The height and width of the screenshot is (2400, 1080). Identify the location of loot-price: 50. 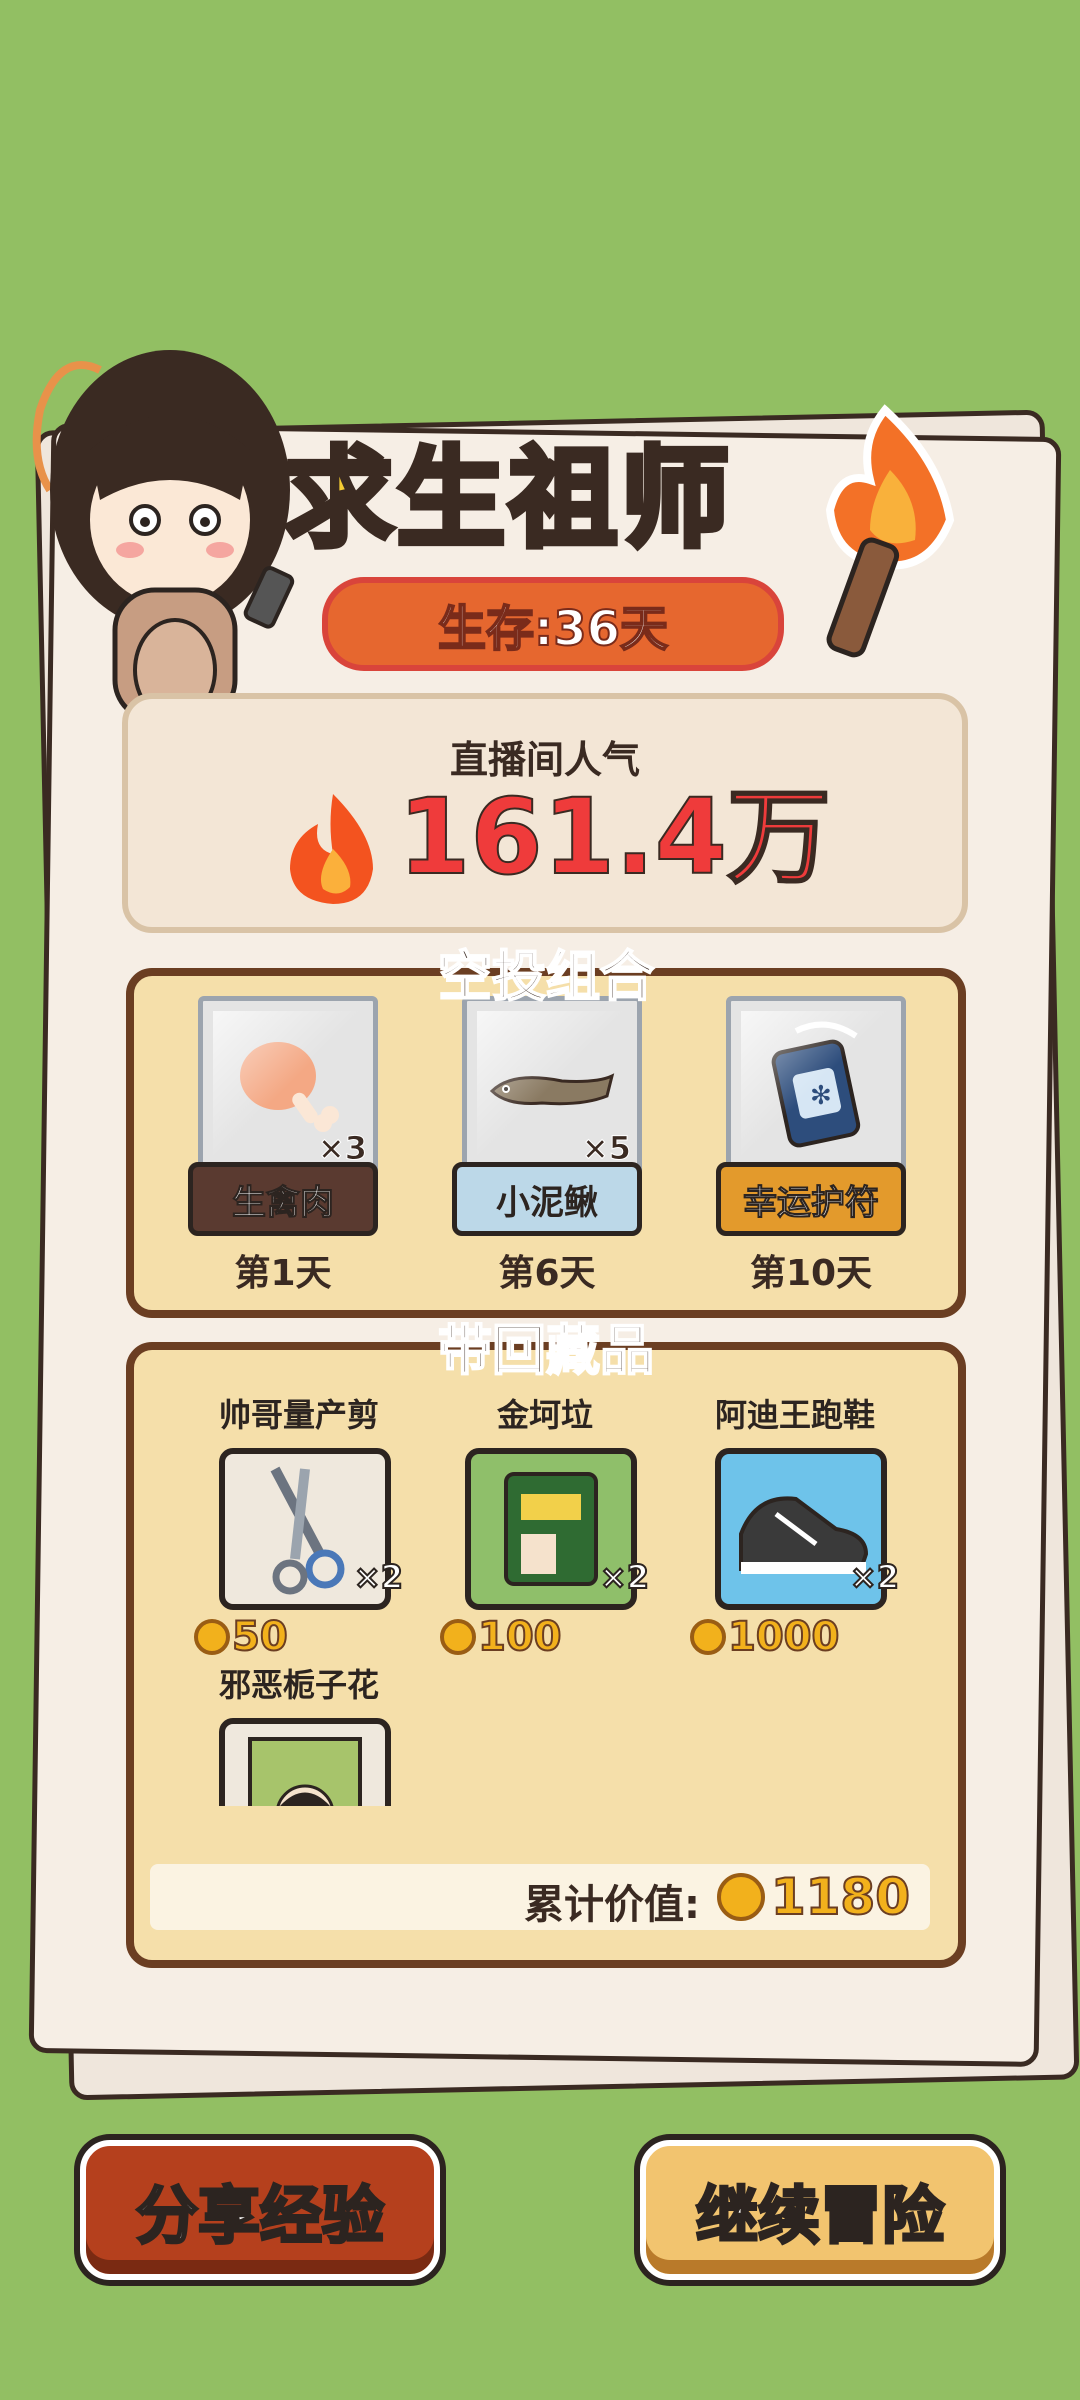
(299, 1637).